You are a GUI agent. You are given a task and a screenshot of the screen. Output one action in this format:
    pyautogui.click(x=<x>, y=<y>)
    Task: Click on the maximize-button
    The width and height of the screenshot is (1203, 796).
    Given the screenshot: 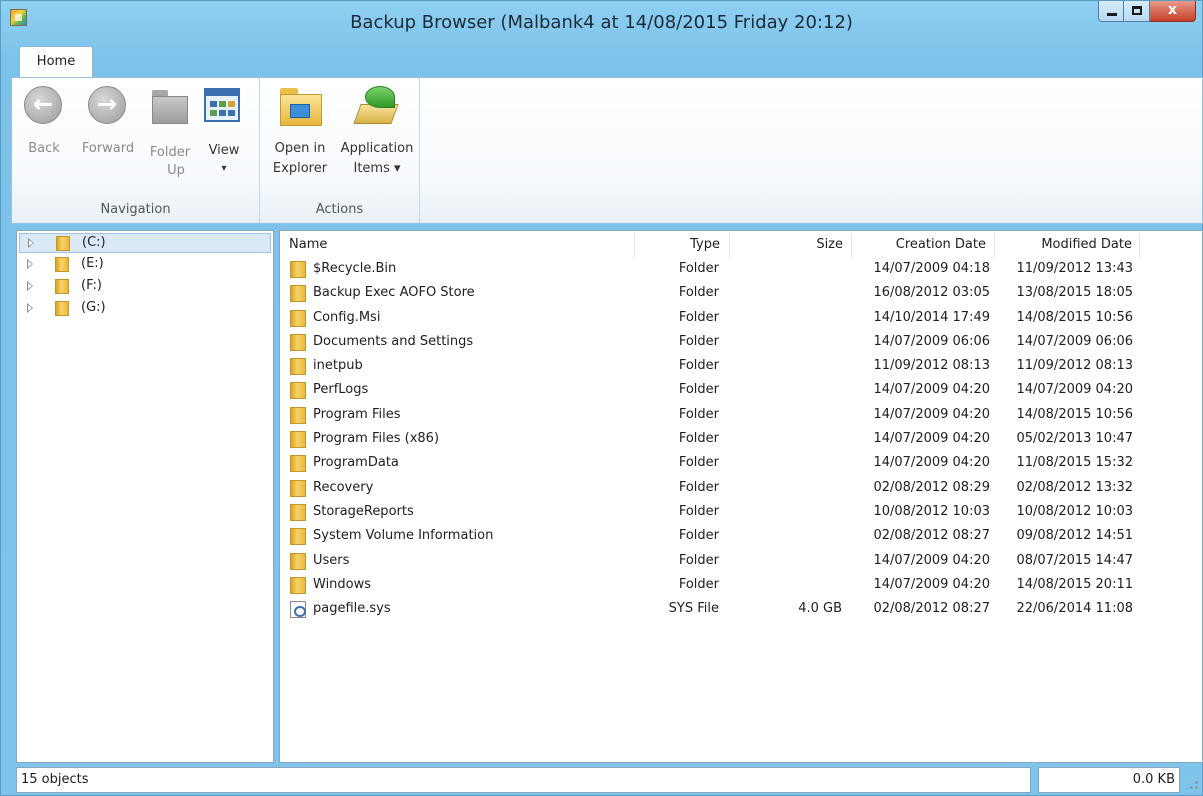 What is the action you would take?
    pyautogui.click(x=1137, y=11)
    